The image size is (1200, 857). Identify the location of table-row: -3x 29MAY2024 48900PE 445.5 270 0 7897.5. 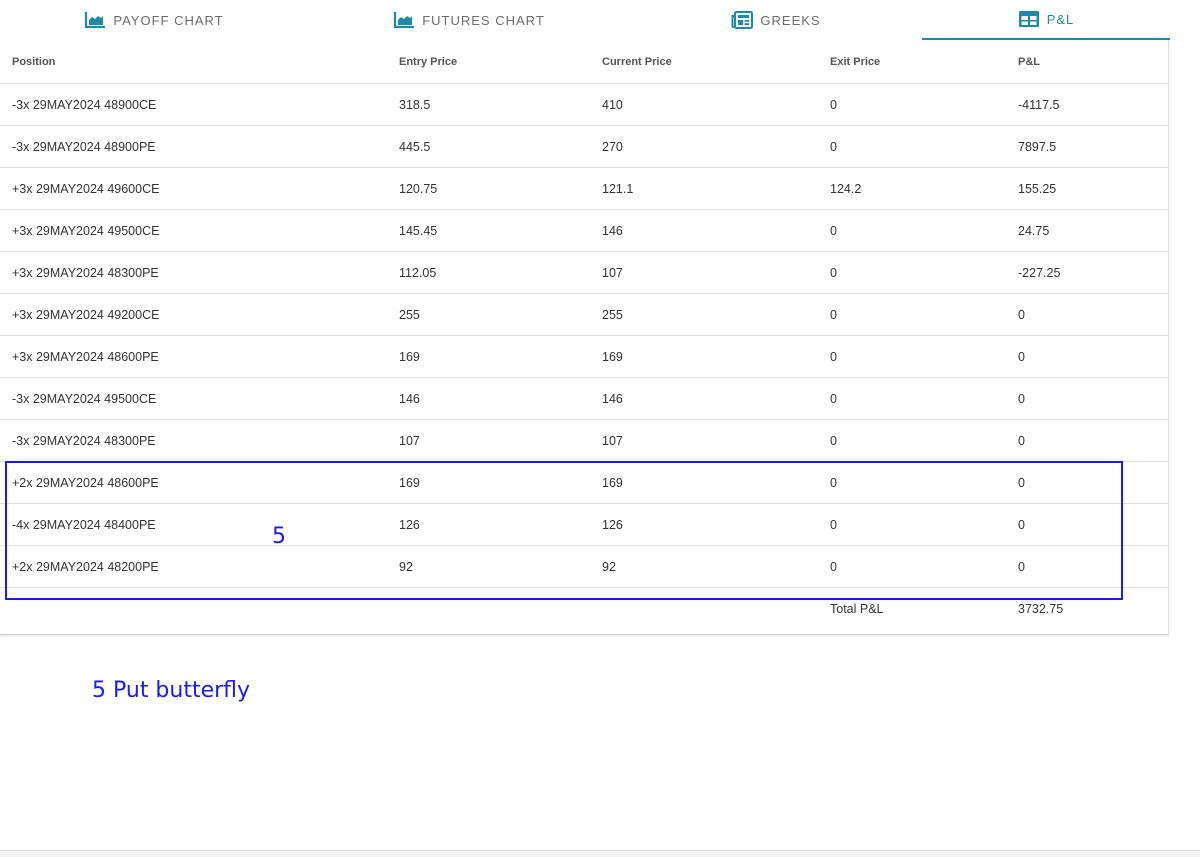
(584, 146).